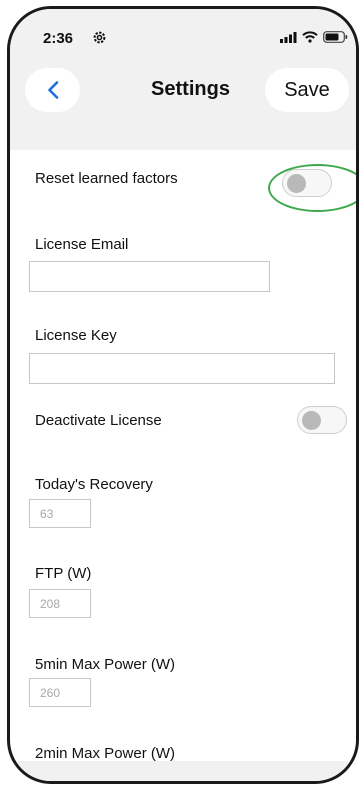 Image resolution: width=364 pixels, height=790 pixels. I want to click on gear-icon, so click(99, 37).